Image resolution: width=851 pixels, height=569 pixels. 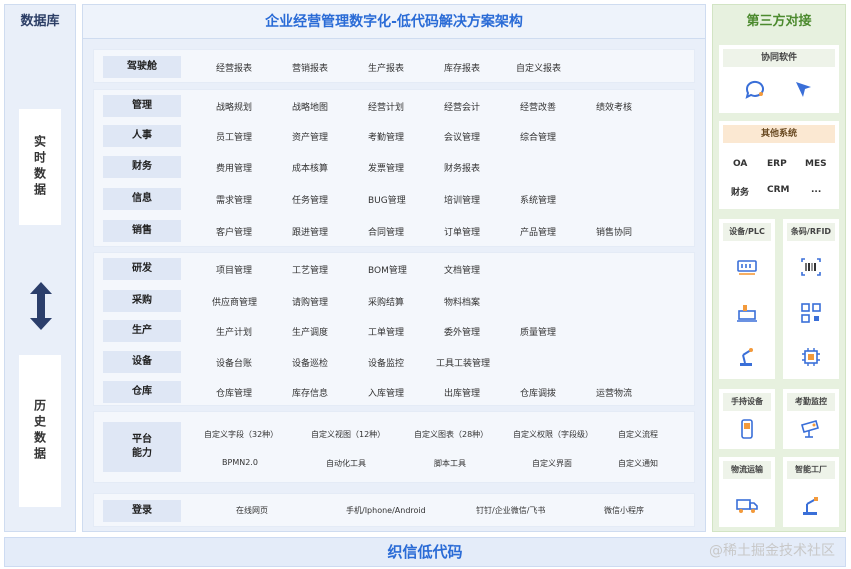 What do you see at coordinates (142, 453) in the screenshot?
I see `platform-label-line2: 能力` at bounding box center [142, 453].